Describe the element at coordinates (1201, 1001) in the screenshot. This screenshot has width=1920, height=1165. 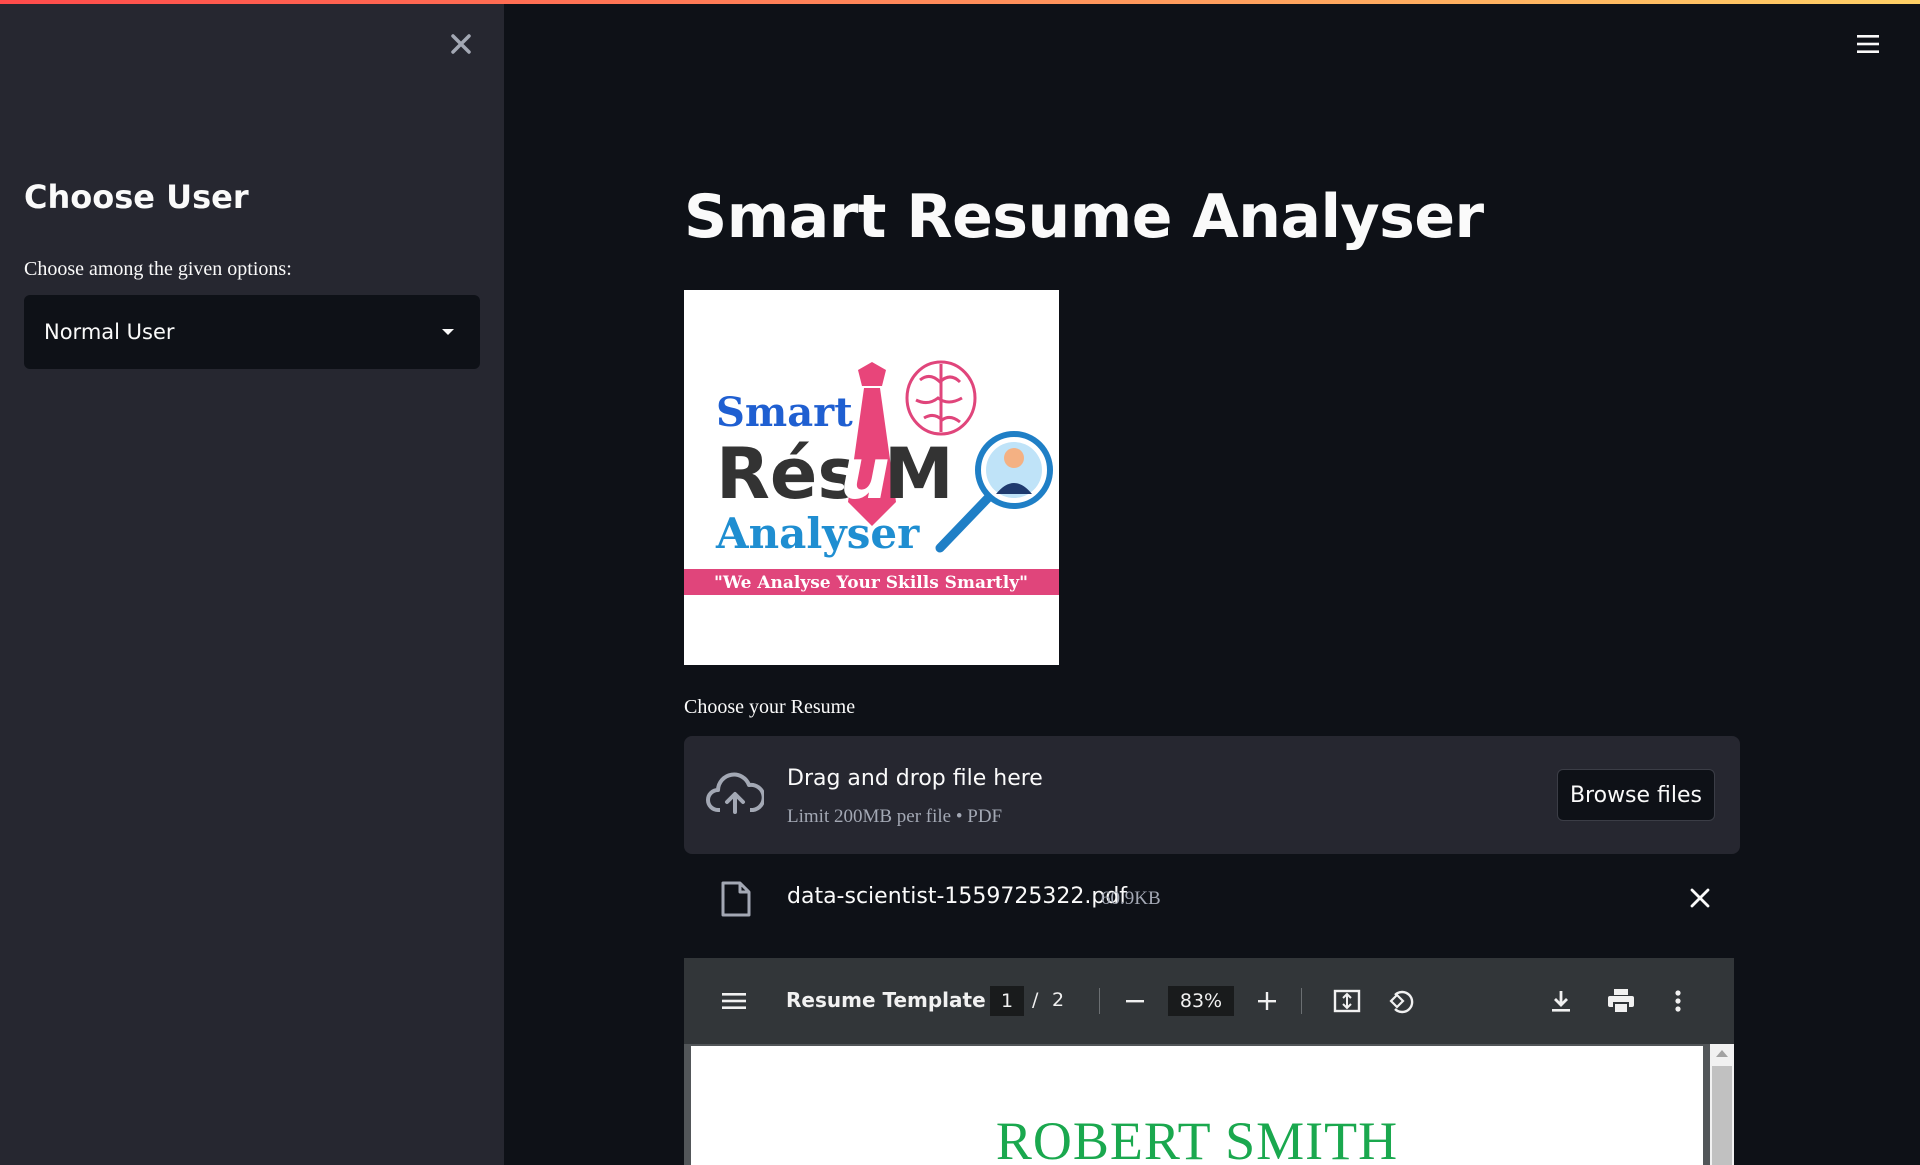
I see `zoom-level-input: 83%` at that location.